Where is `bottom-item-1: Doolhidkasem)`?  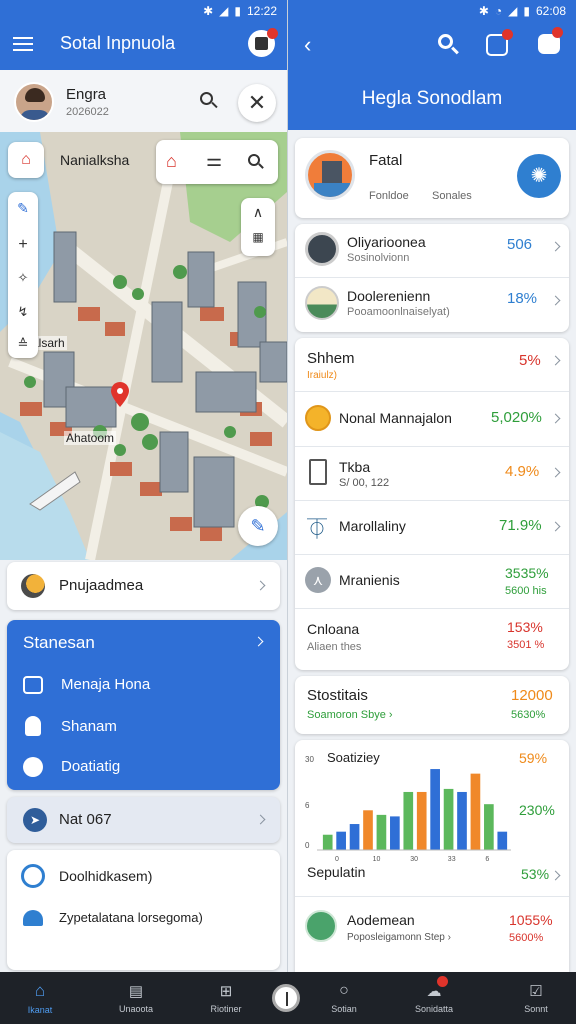
bottom-item-1: Doolhidkasem) is located at coordinates (143, 876).